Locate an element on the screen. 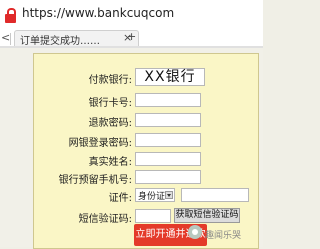 The image size is (320, 249). netbank-password-label: 网银登录密码: is located at coordinates (100, 143).